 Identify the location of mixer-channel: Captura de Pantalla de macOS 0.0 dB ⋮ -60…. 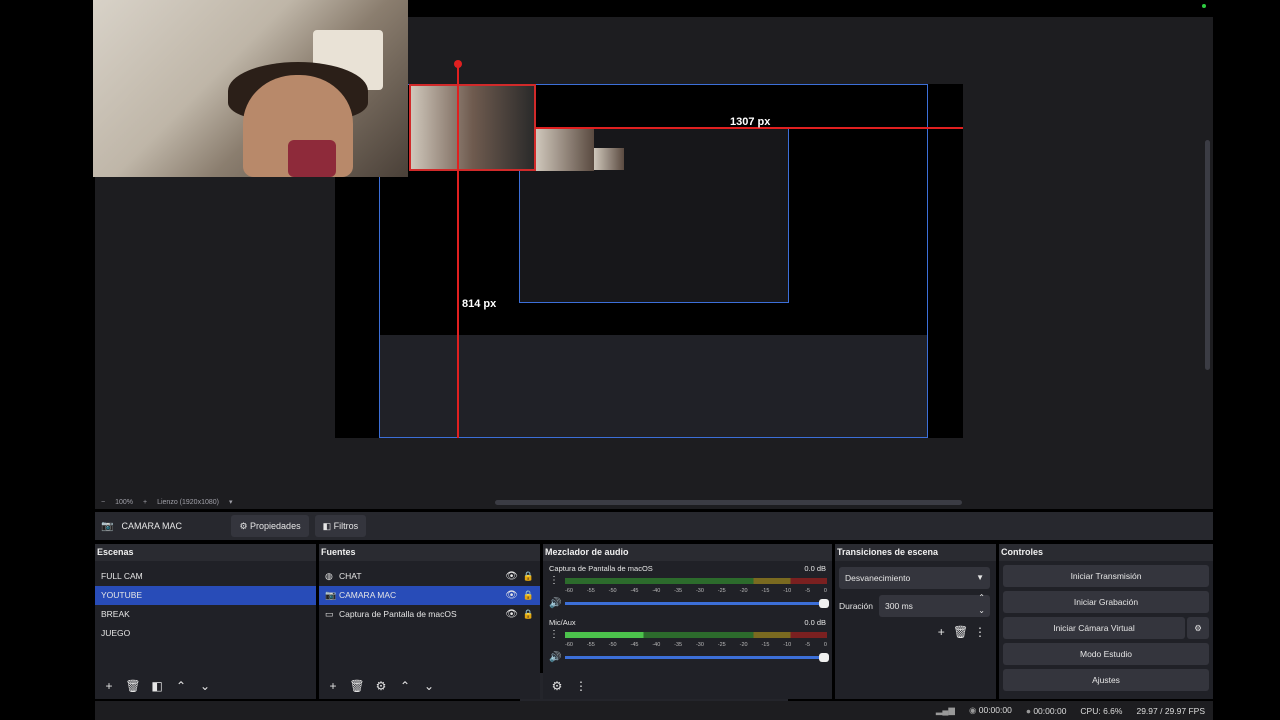
(687, 585).